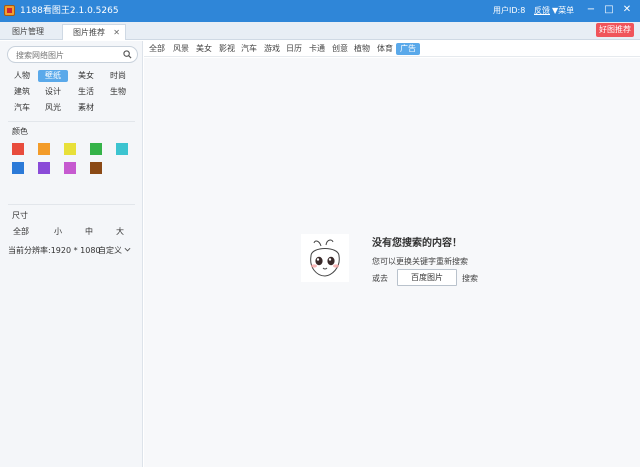  I want to click on color-swatch-orange, so click(44, 149).